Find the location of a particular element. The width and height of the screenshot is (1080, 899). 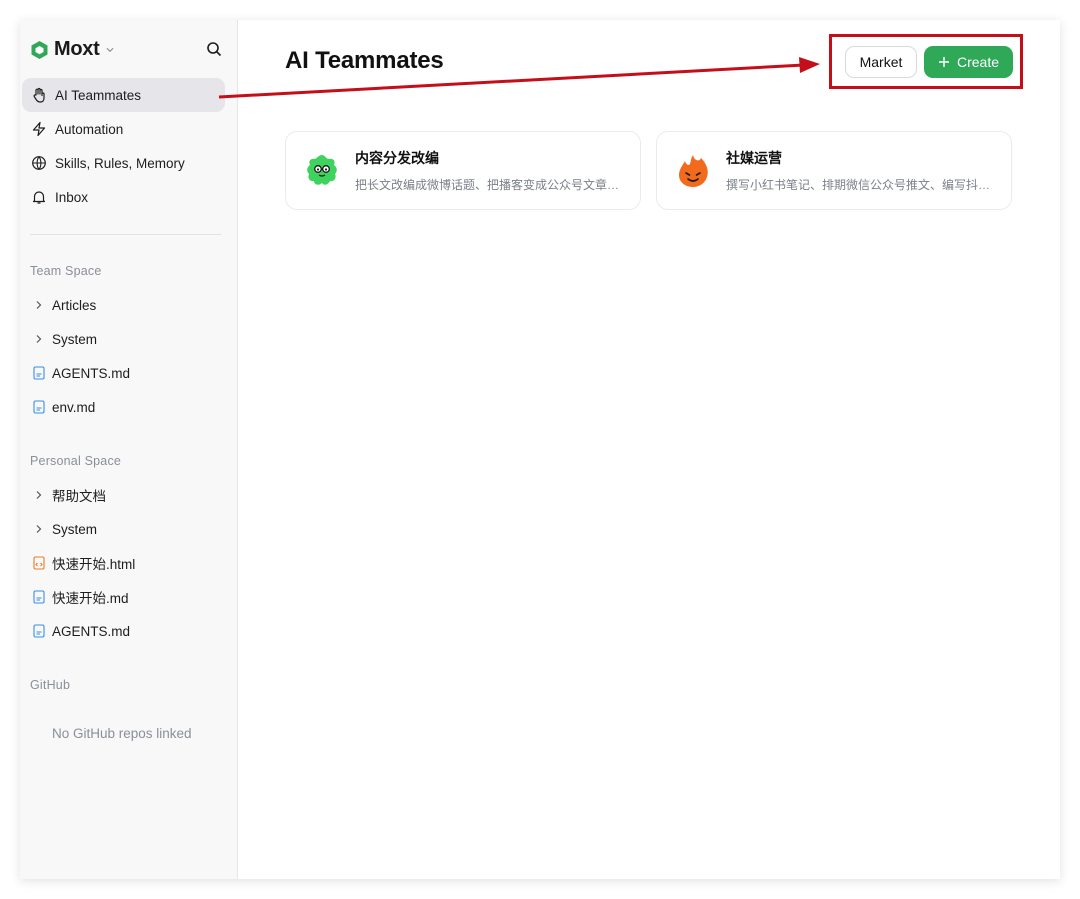

plus-icon is located at coordinates (944, 62).